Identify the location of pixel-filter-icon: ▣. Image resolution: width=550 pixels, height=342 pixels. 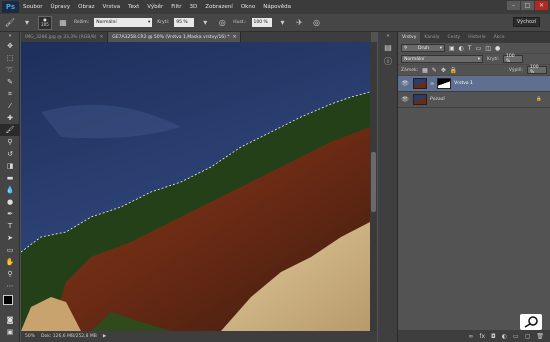
(452, 48).